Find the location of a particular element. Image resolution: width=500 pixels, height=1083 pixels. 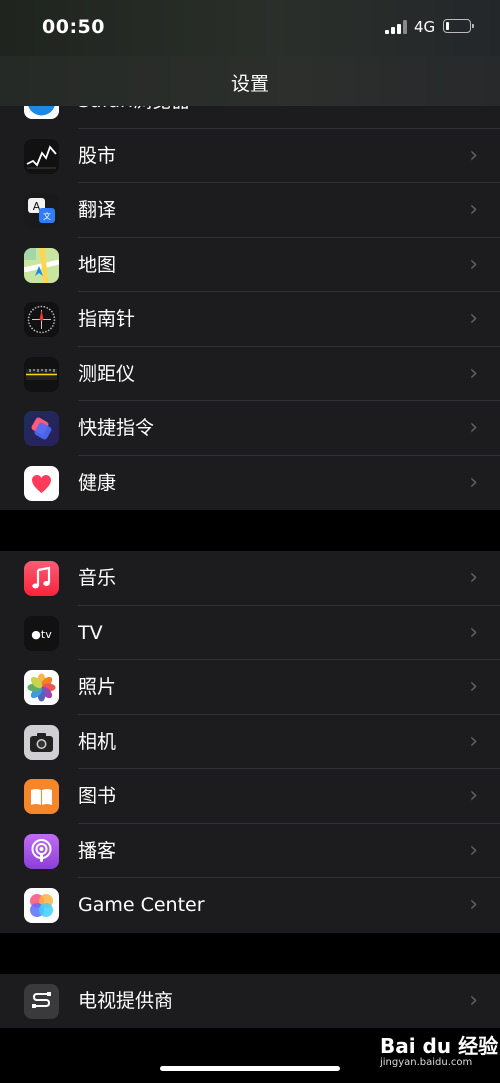

shortcuts-icon is located at coordinates (41, 428).